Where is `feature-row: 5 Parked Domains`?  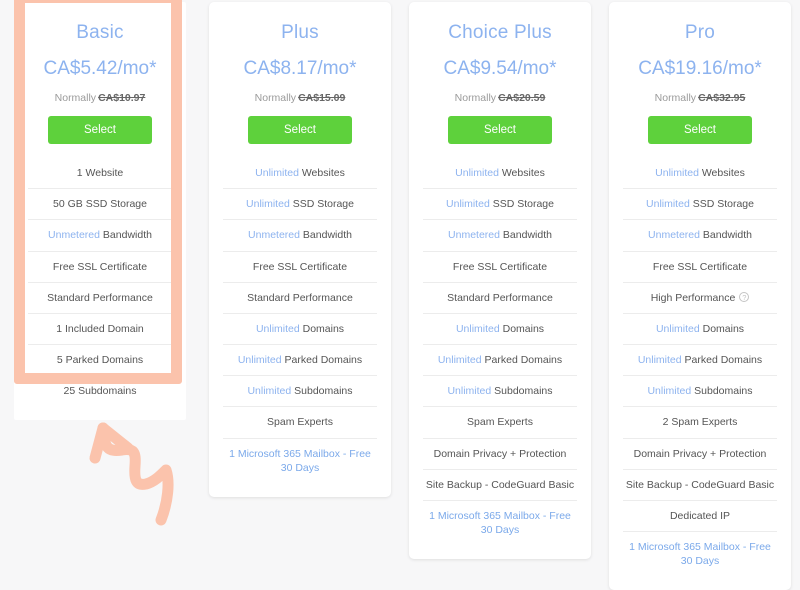 feature-row: 5 Parked Domains is located at coordinates (100, 359).